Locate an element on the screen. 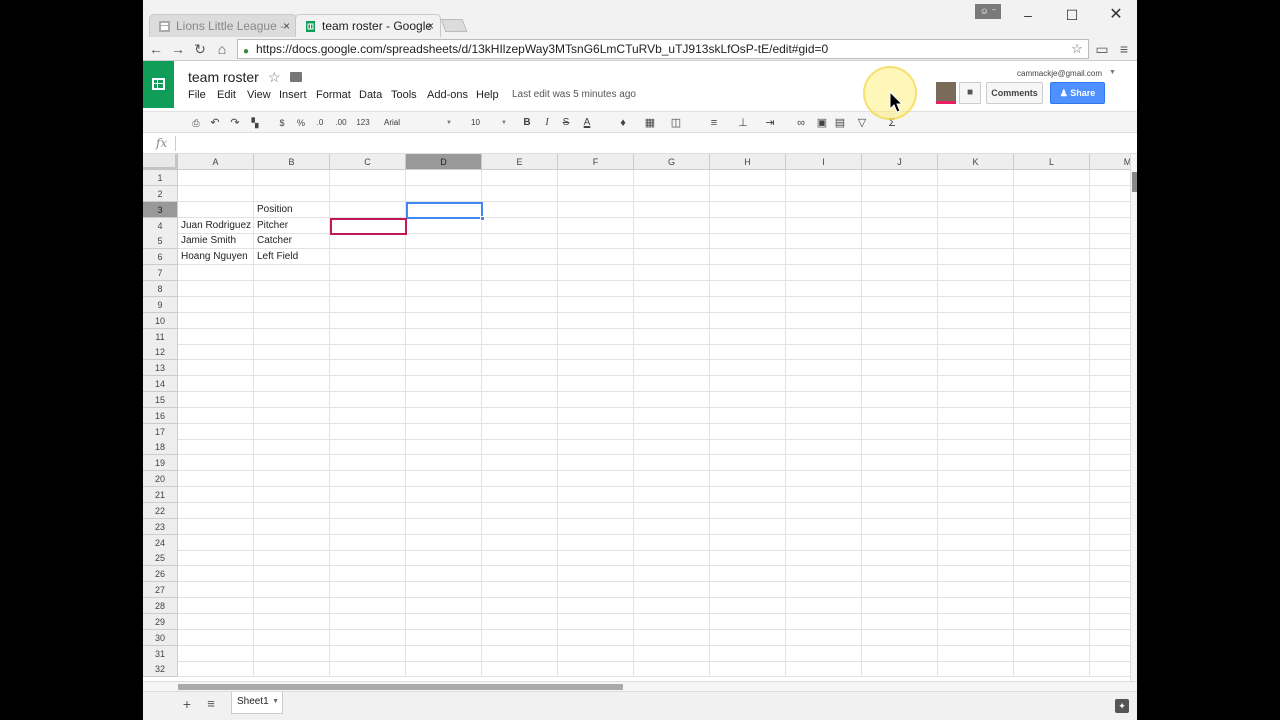 The image size is (1280, 720). cell-j27 is located at coordinates (900, 590).